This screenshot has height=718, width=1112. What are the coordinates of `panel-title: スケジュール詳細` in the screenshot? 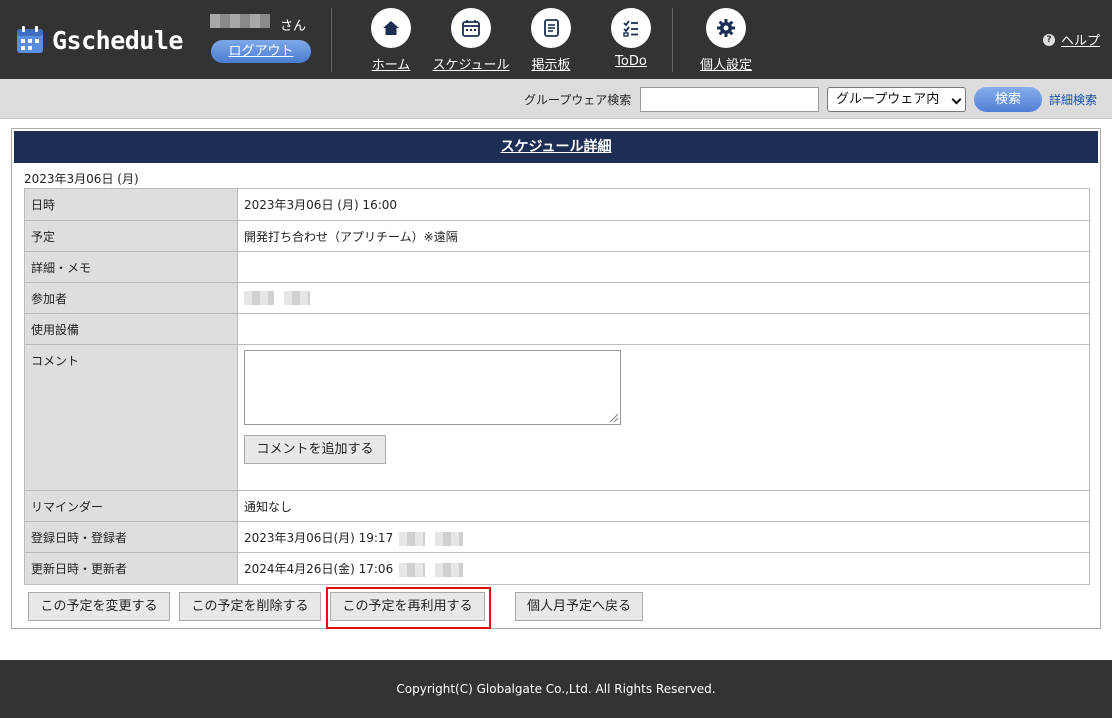 It's located at (556, 147).